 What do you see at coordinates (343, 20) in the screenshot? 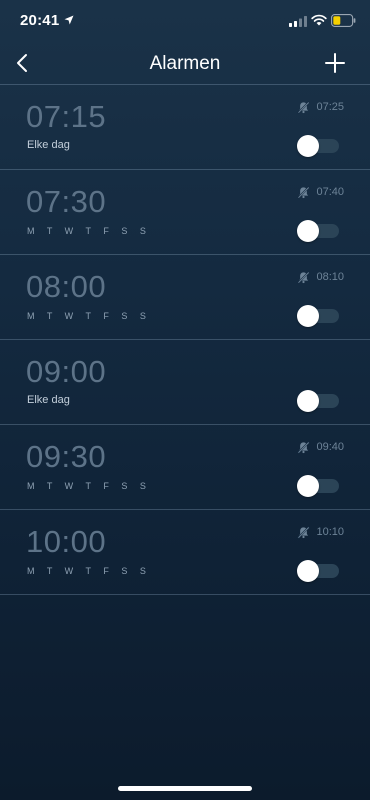
I see `battery-low-icon` at bounding box center [343, 20].